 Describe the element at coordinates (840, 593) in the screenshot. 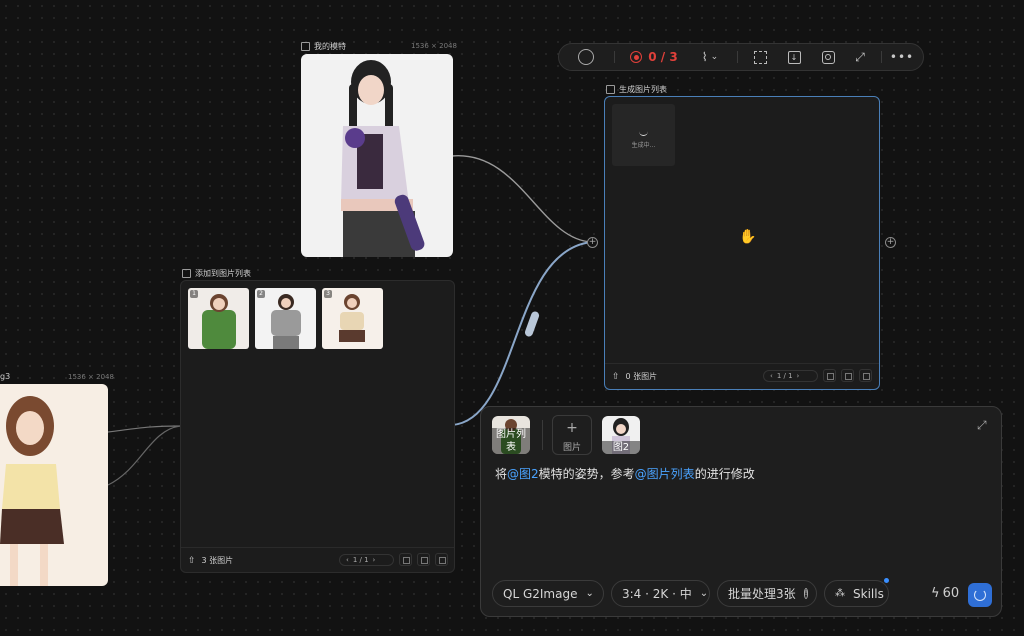

I see `skills-icon: ⁂` at that location.